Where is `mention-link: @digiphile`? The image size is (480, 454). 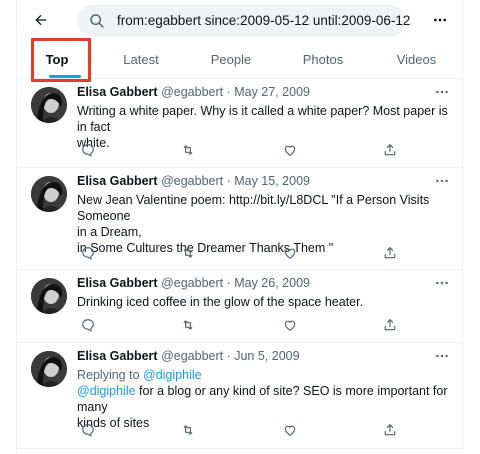 mention-link: @digiphile is located at coordinates (106, 391).